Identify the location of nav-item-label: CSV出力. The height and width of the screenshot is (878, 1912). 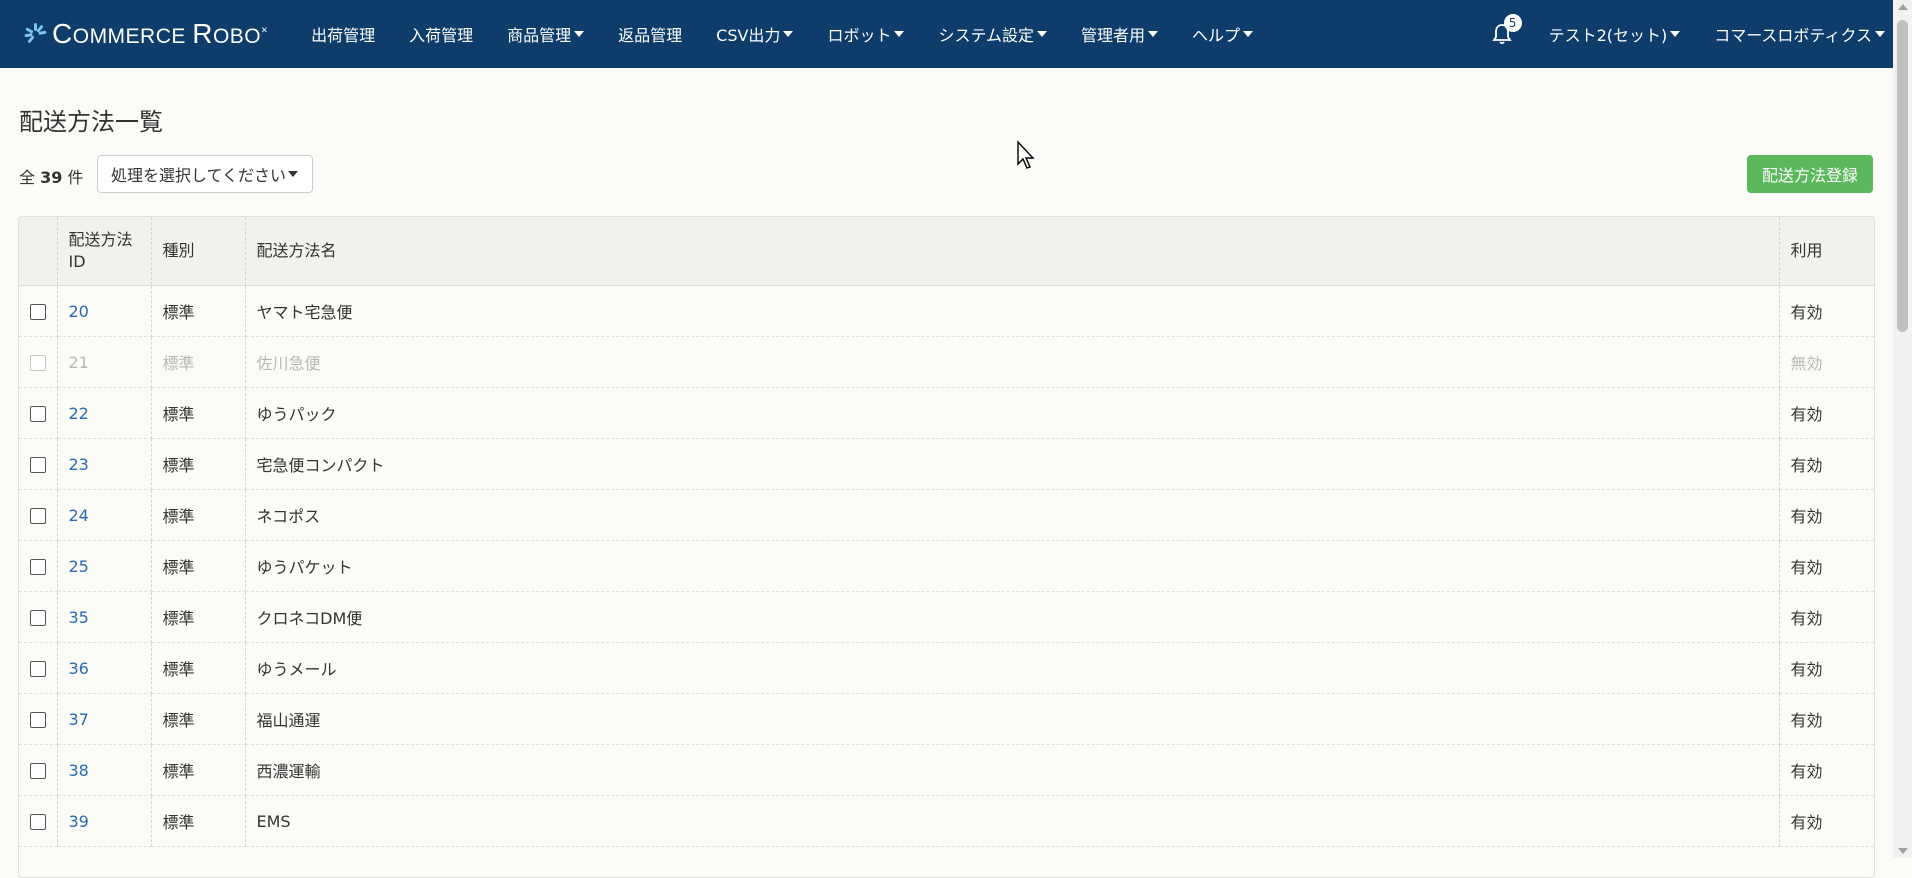
(748, 35).